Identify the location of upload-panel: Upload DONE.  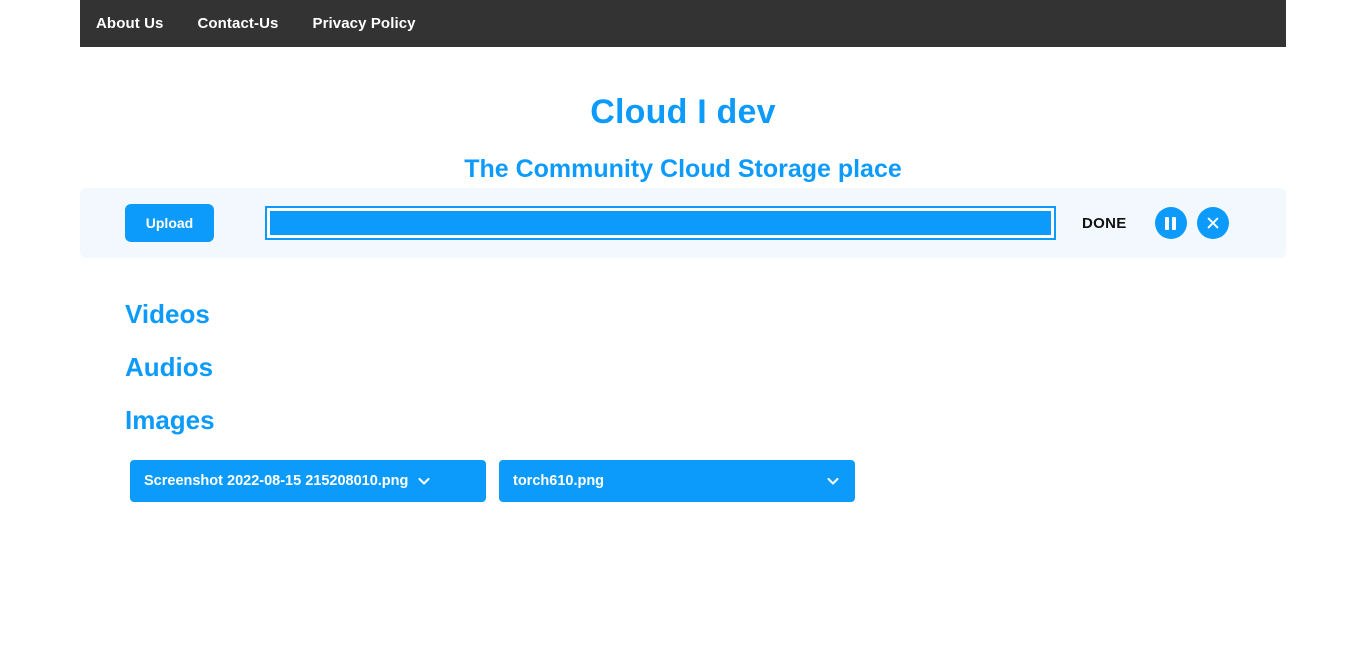
(683, 223).